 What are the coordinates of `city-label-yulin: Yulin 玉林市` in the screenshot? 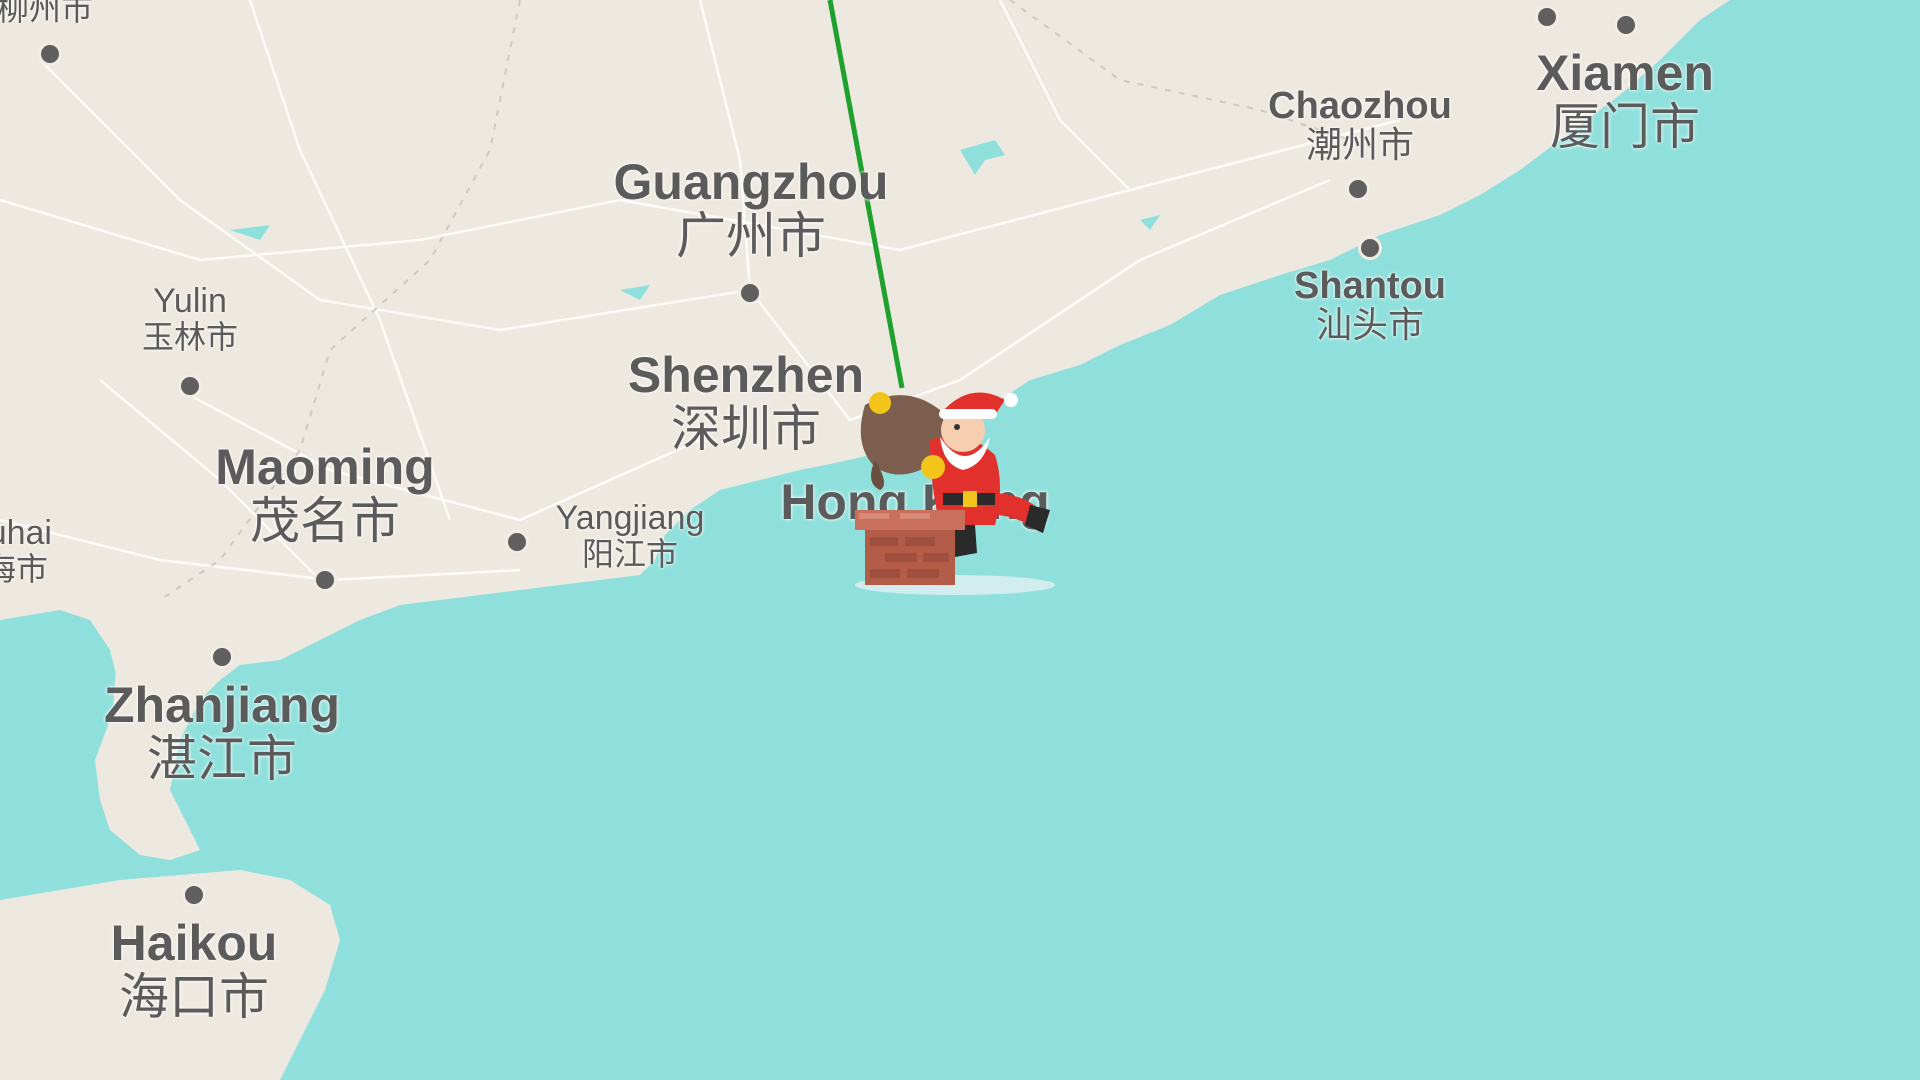 It's located at (190, 318).